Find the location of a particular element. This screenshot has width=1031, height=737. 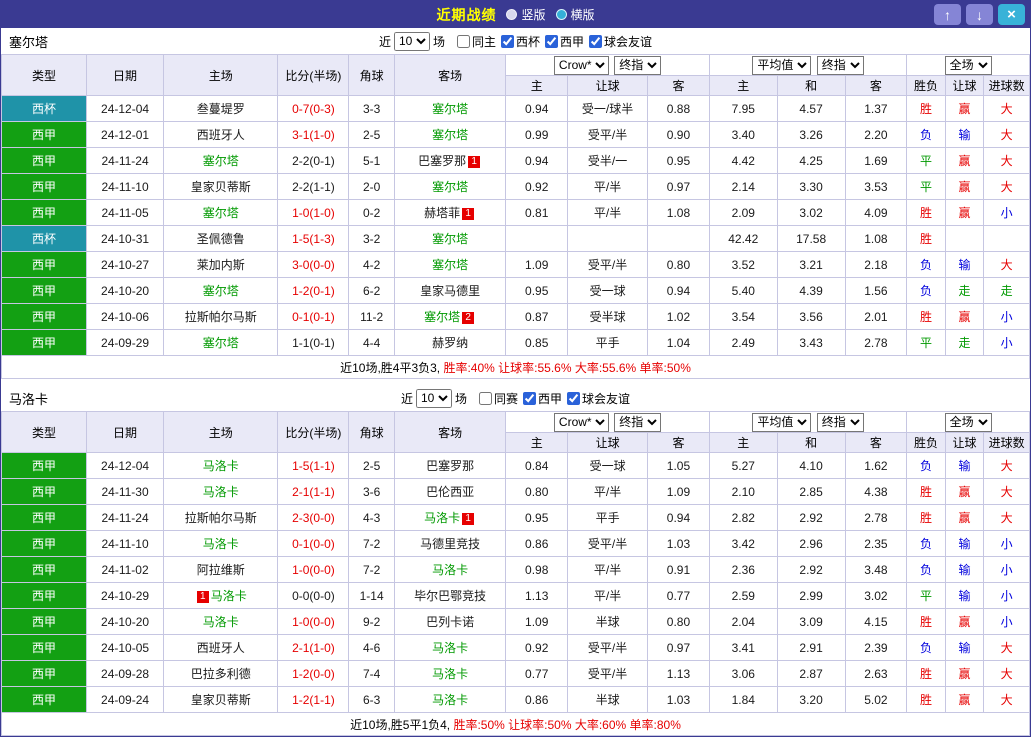

score-cell: 2-2(1-1) is located at coordinates (313, 186).